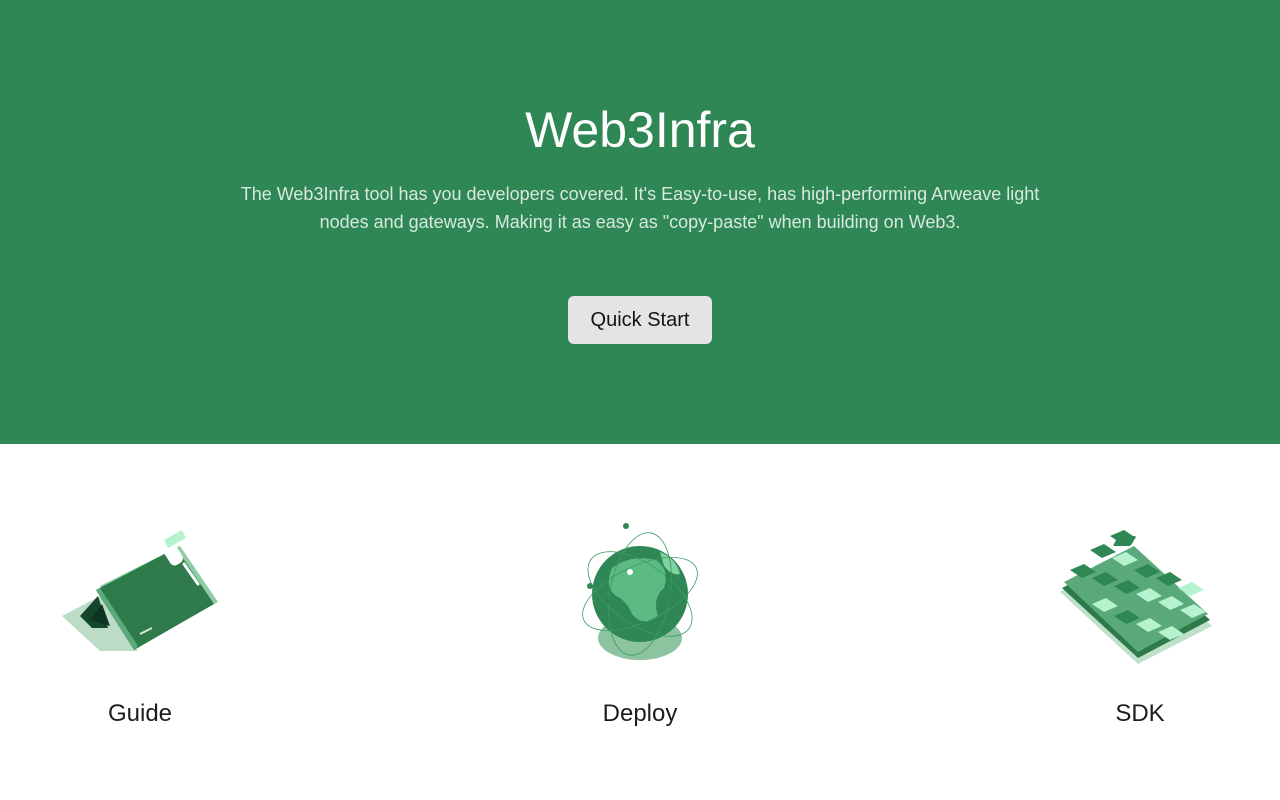 The width and height of the screenshot is (1280, 800). I want to click on quick-start-button: Quick Start, so click(640, 320).